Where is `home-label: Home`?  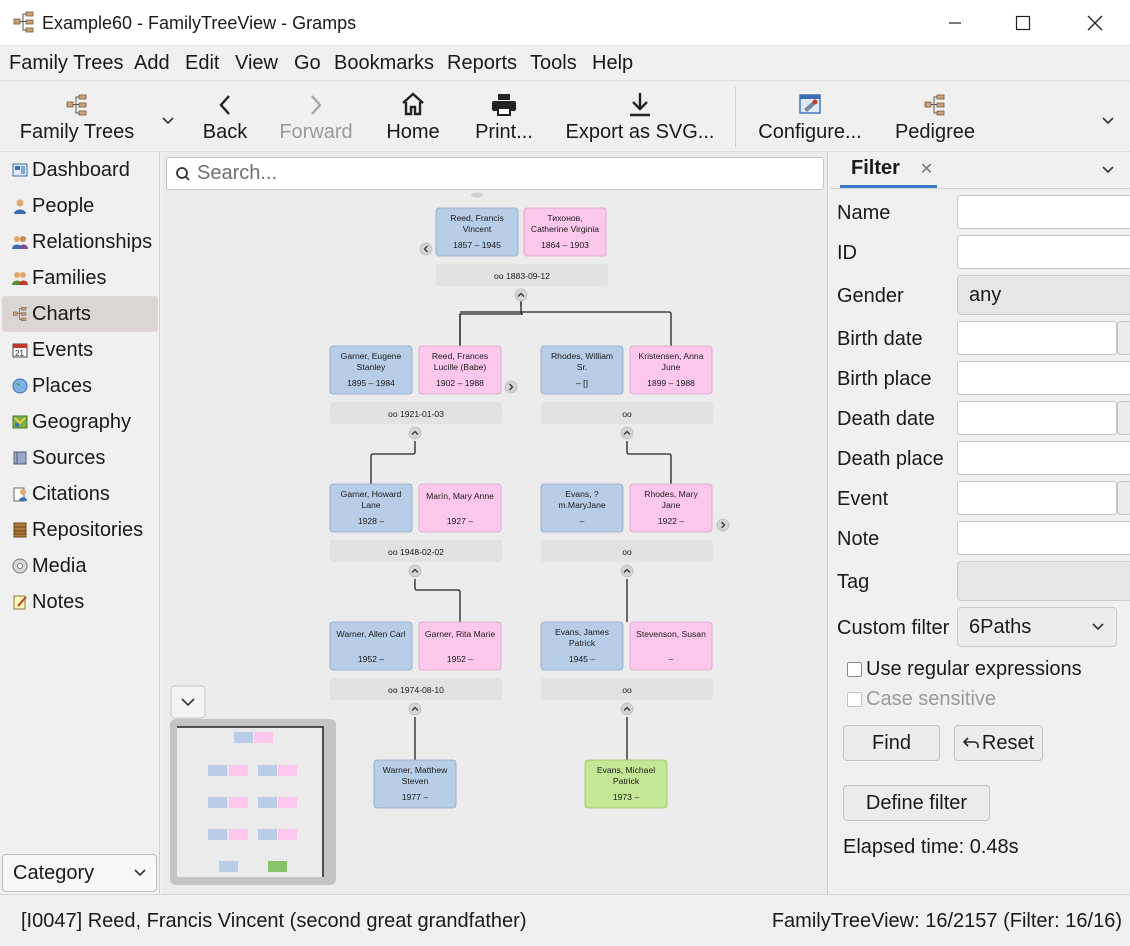 home-label: Home is located at coordinates (413, 132).